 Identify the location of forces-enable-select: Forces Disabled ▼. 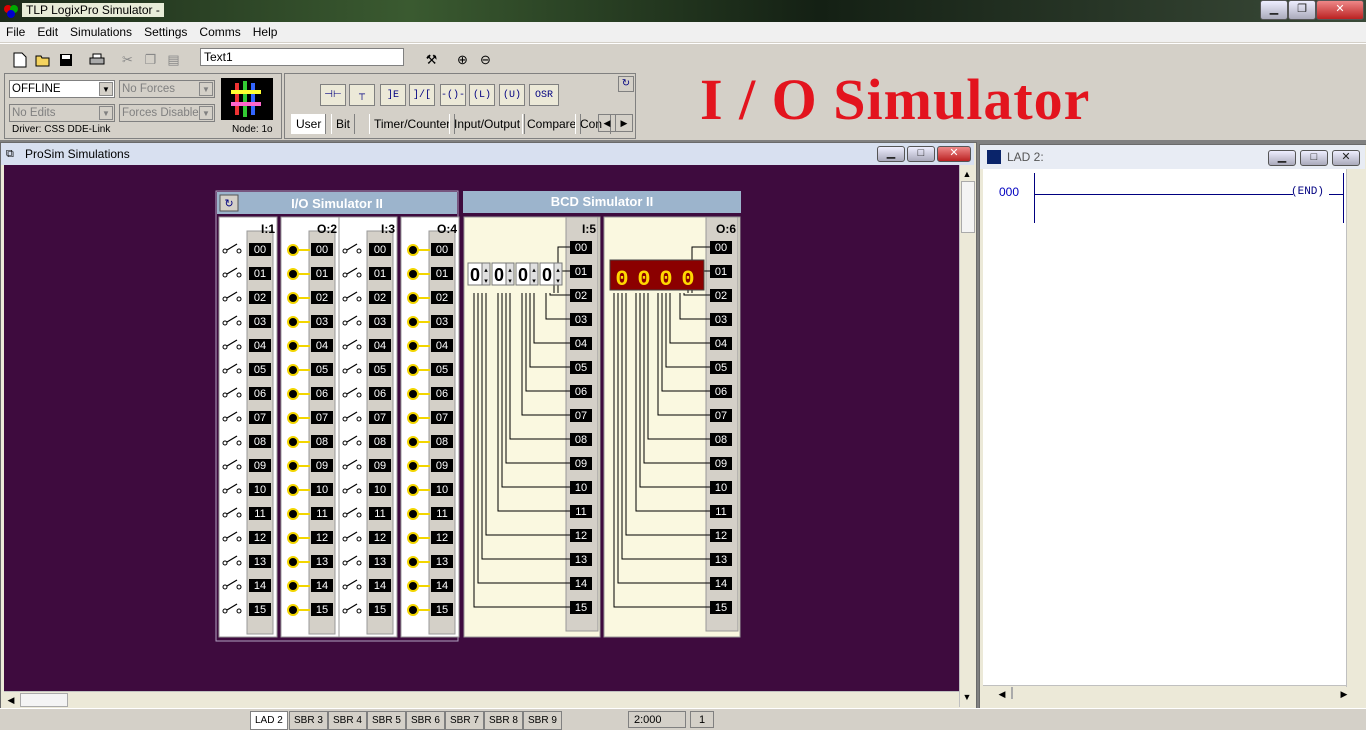
(167, 113).